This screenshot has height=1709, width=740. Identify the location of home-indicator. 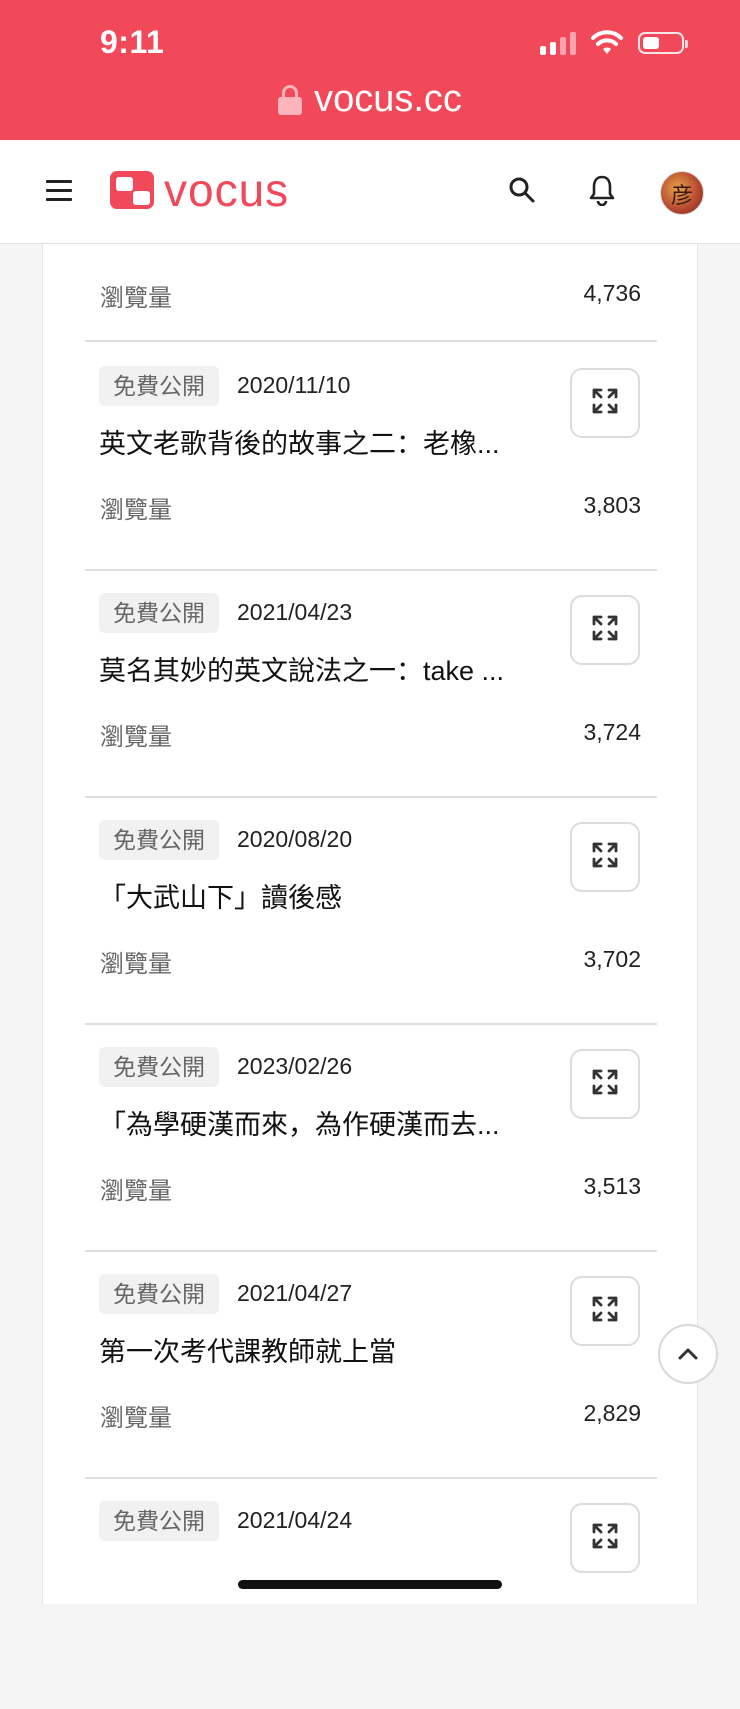
(370, 1584).